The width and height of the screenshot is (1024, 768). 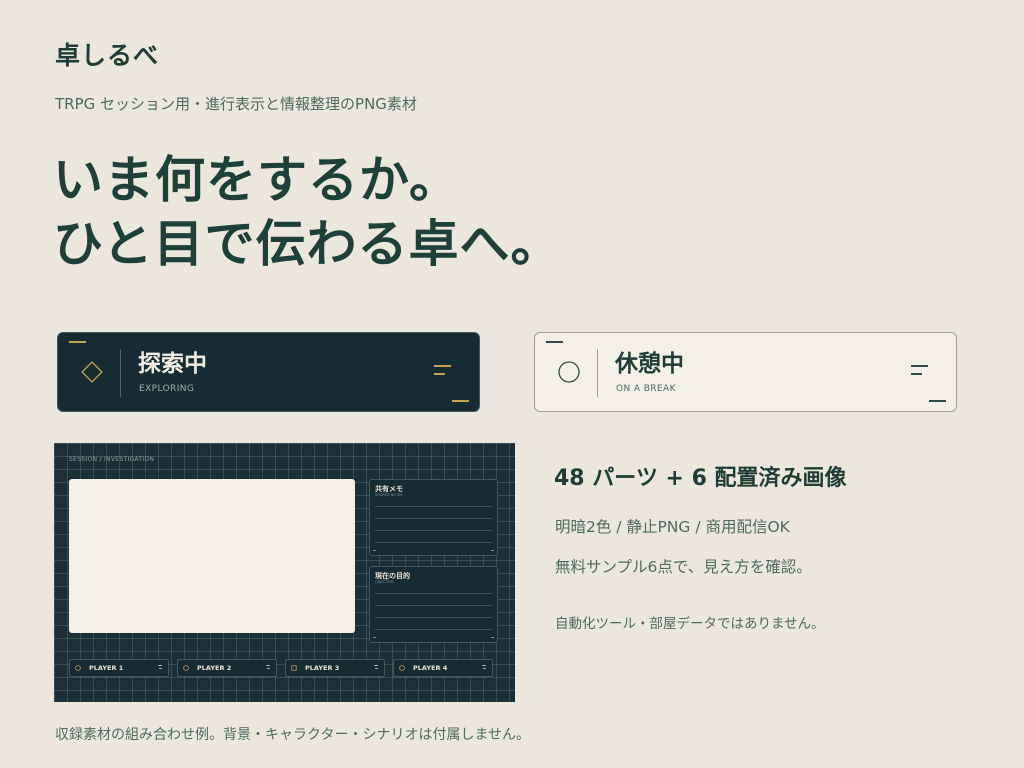 I want to click on brand-title: 卓しるべ, so click(x=107, y=55).